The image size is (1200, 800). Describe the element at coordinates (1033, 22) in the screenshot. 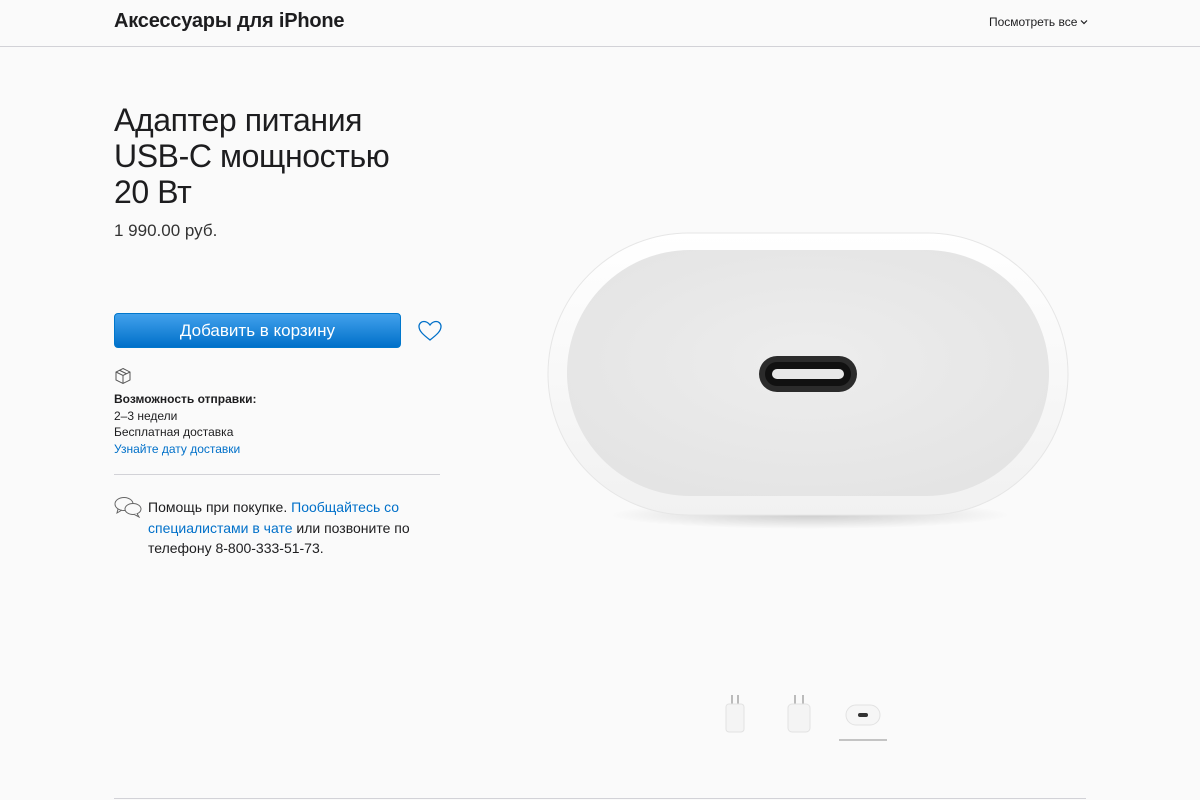

I see `view-all-label: Посмотреть все` at that location.